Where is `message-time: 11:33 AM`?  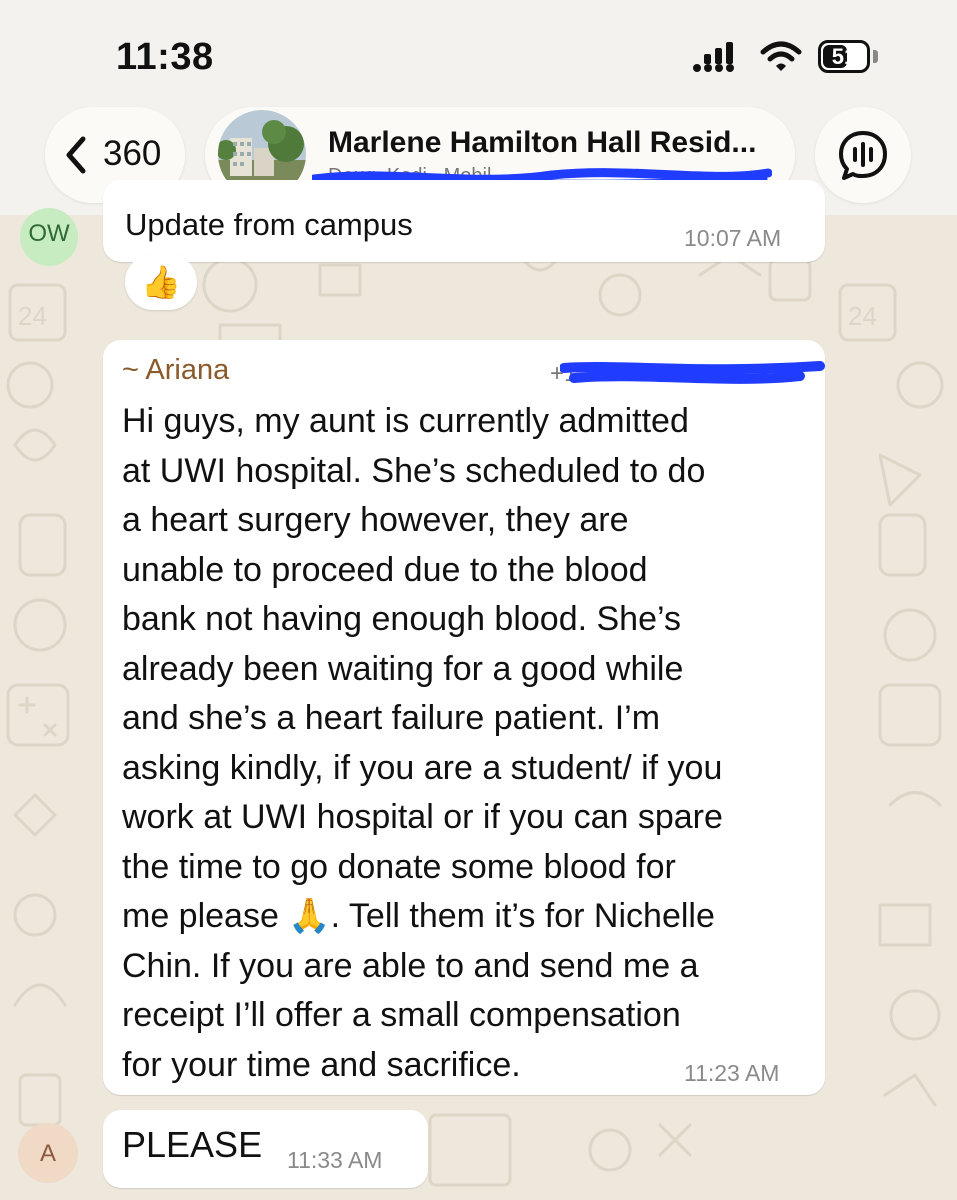
message-time: 11:33 AM is located at coordinates (335, 1160).